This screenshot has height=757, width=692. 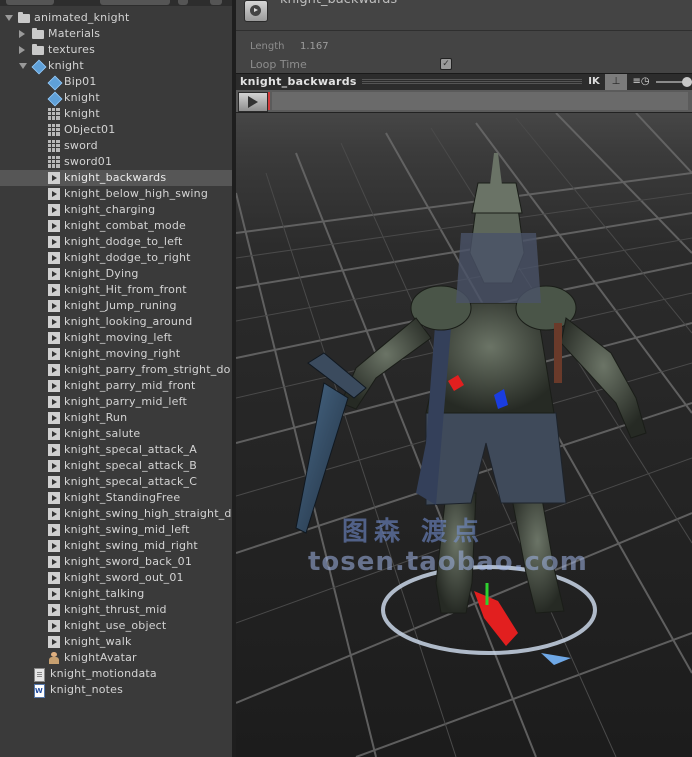 I want to click on tree-item: knight_sword_out_01, so click(x=116, y=578).